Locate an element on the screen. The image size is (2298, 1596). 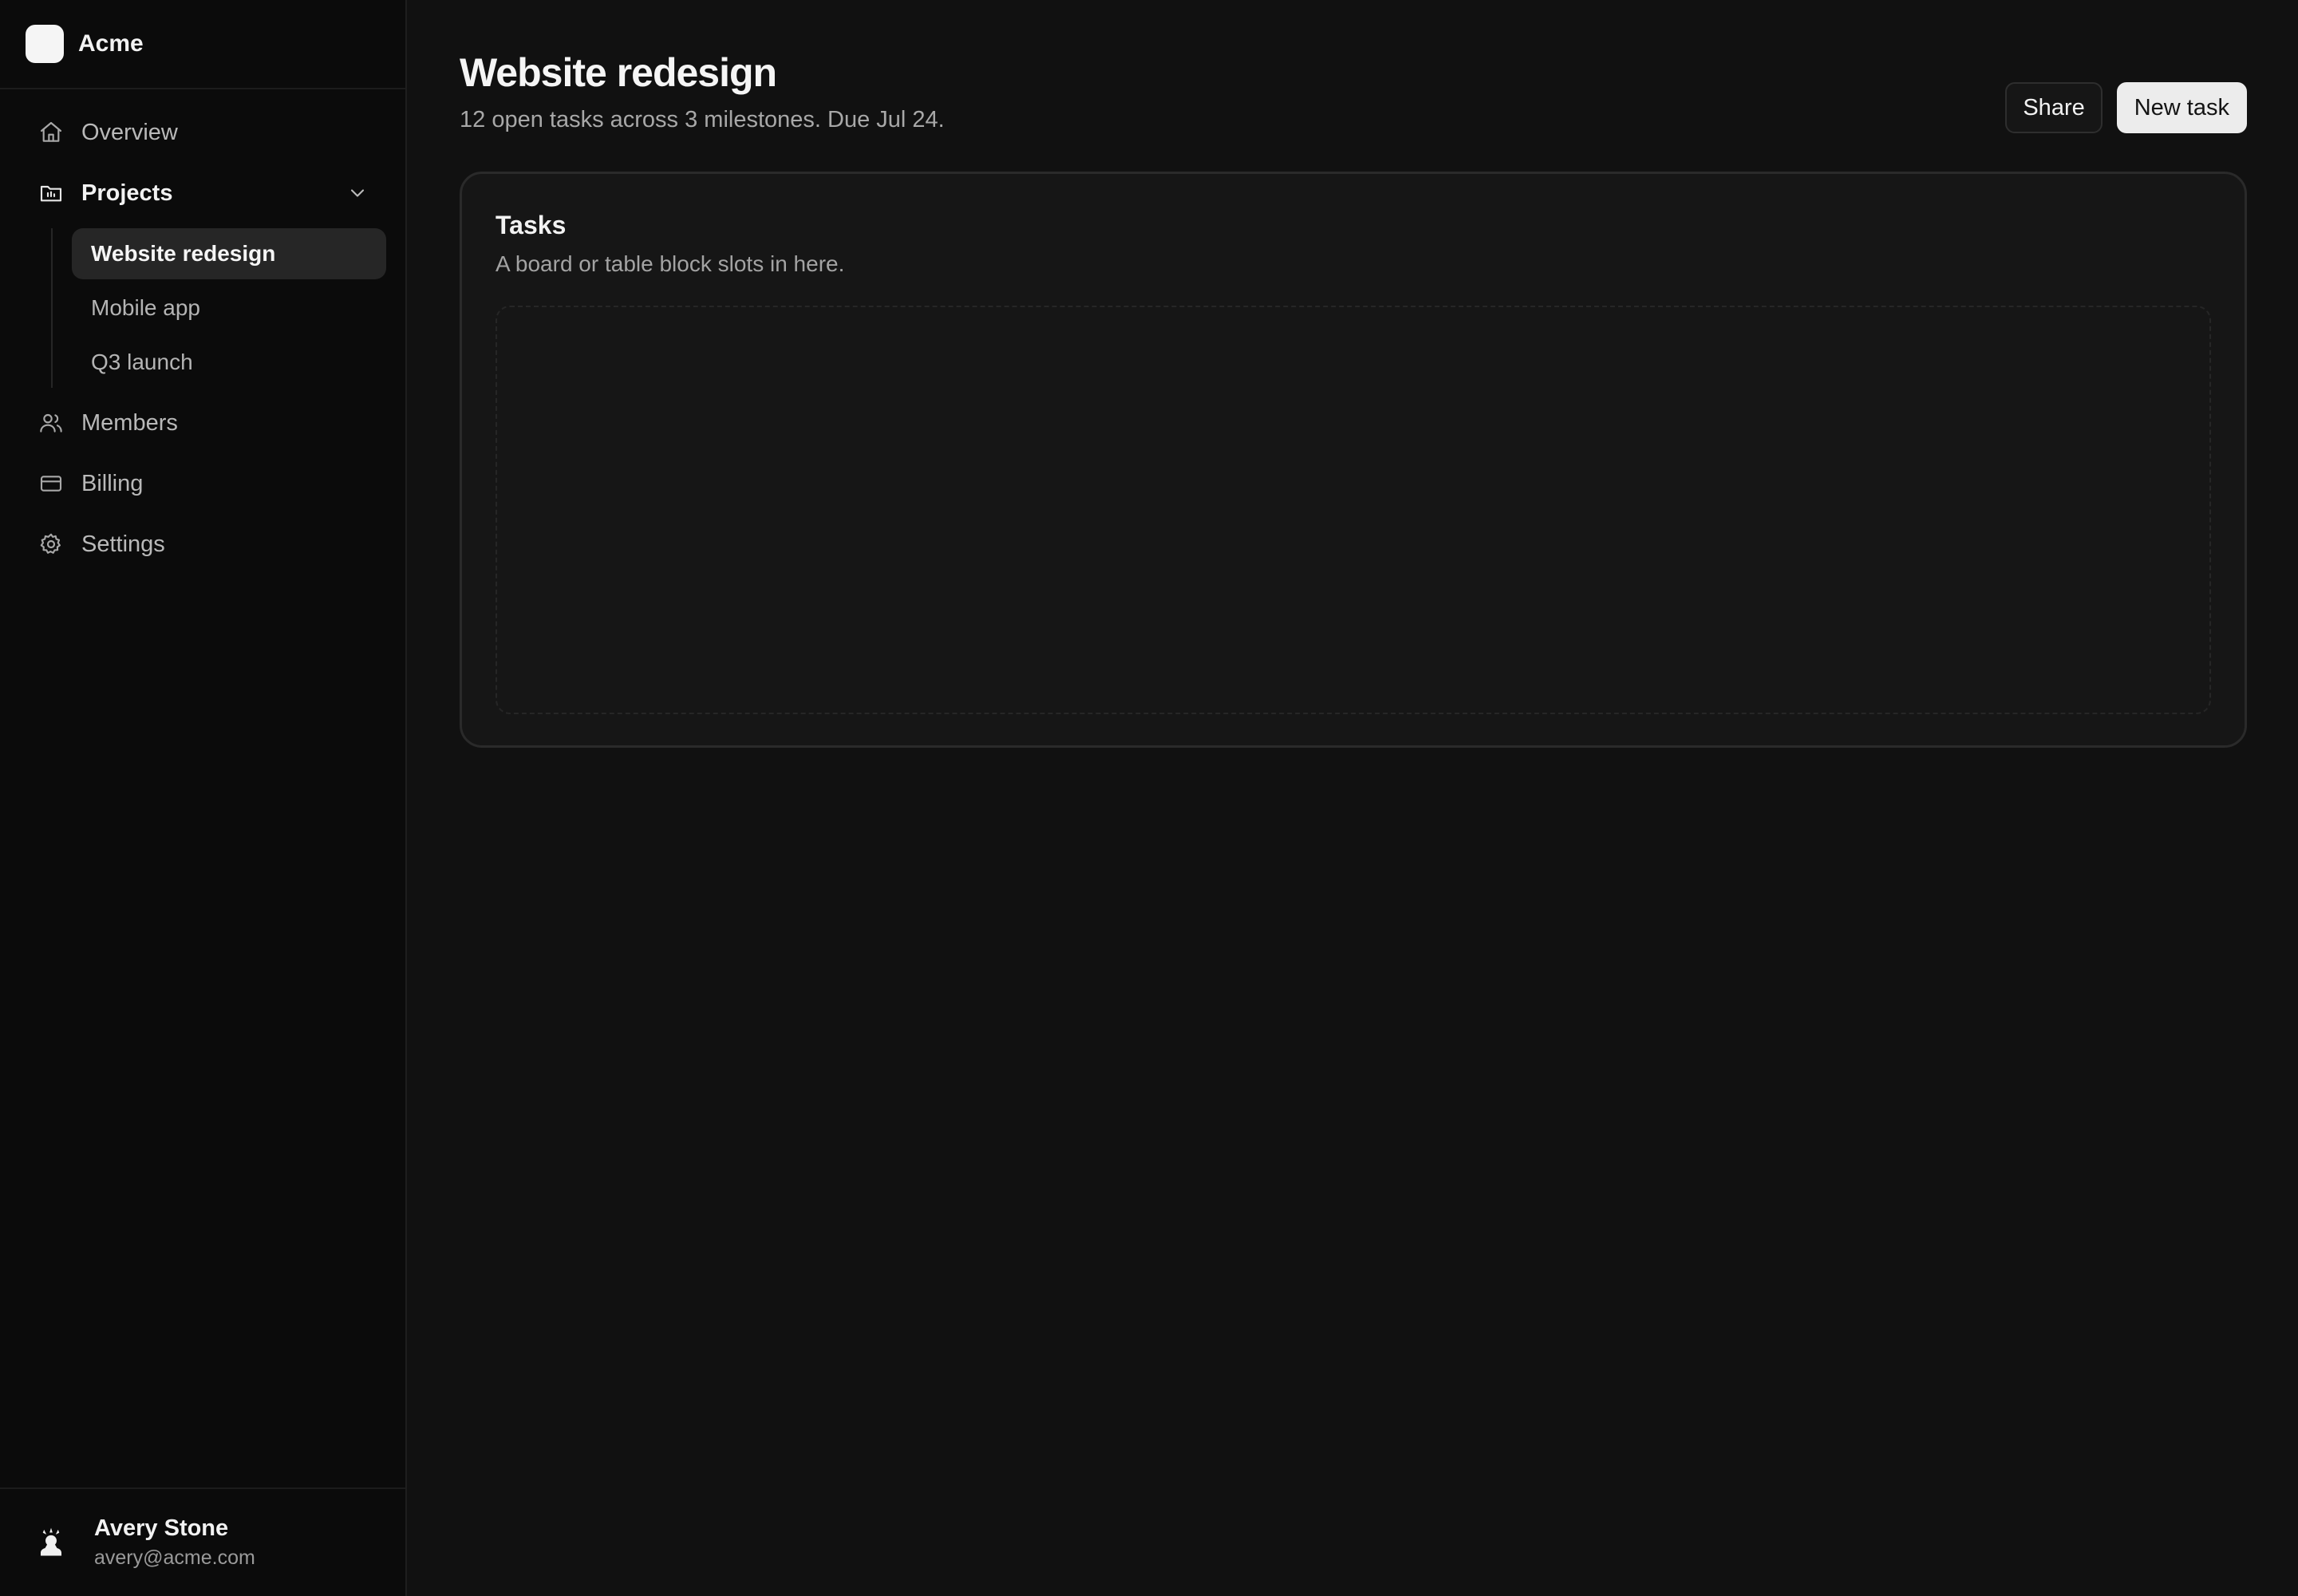
sidebar-item-label: Projects is located at coordinates (127, 193).